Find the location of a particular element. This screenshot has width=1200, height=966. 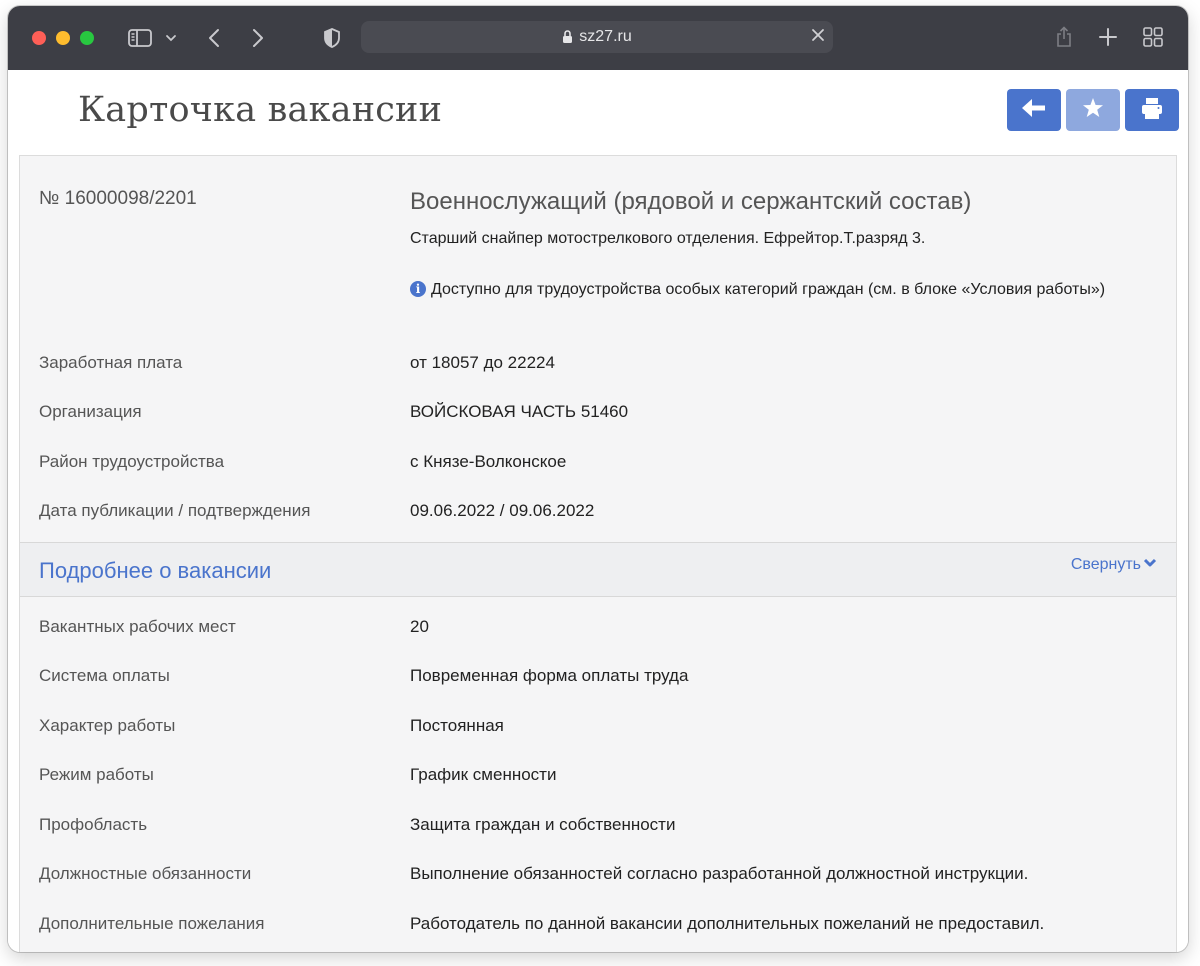

collapse-label: Свернуть is located at coordinates (1105, 564).